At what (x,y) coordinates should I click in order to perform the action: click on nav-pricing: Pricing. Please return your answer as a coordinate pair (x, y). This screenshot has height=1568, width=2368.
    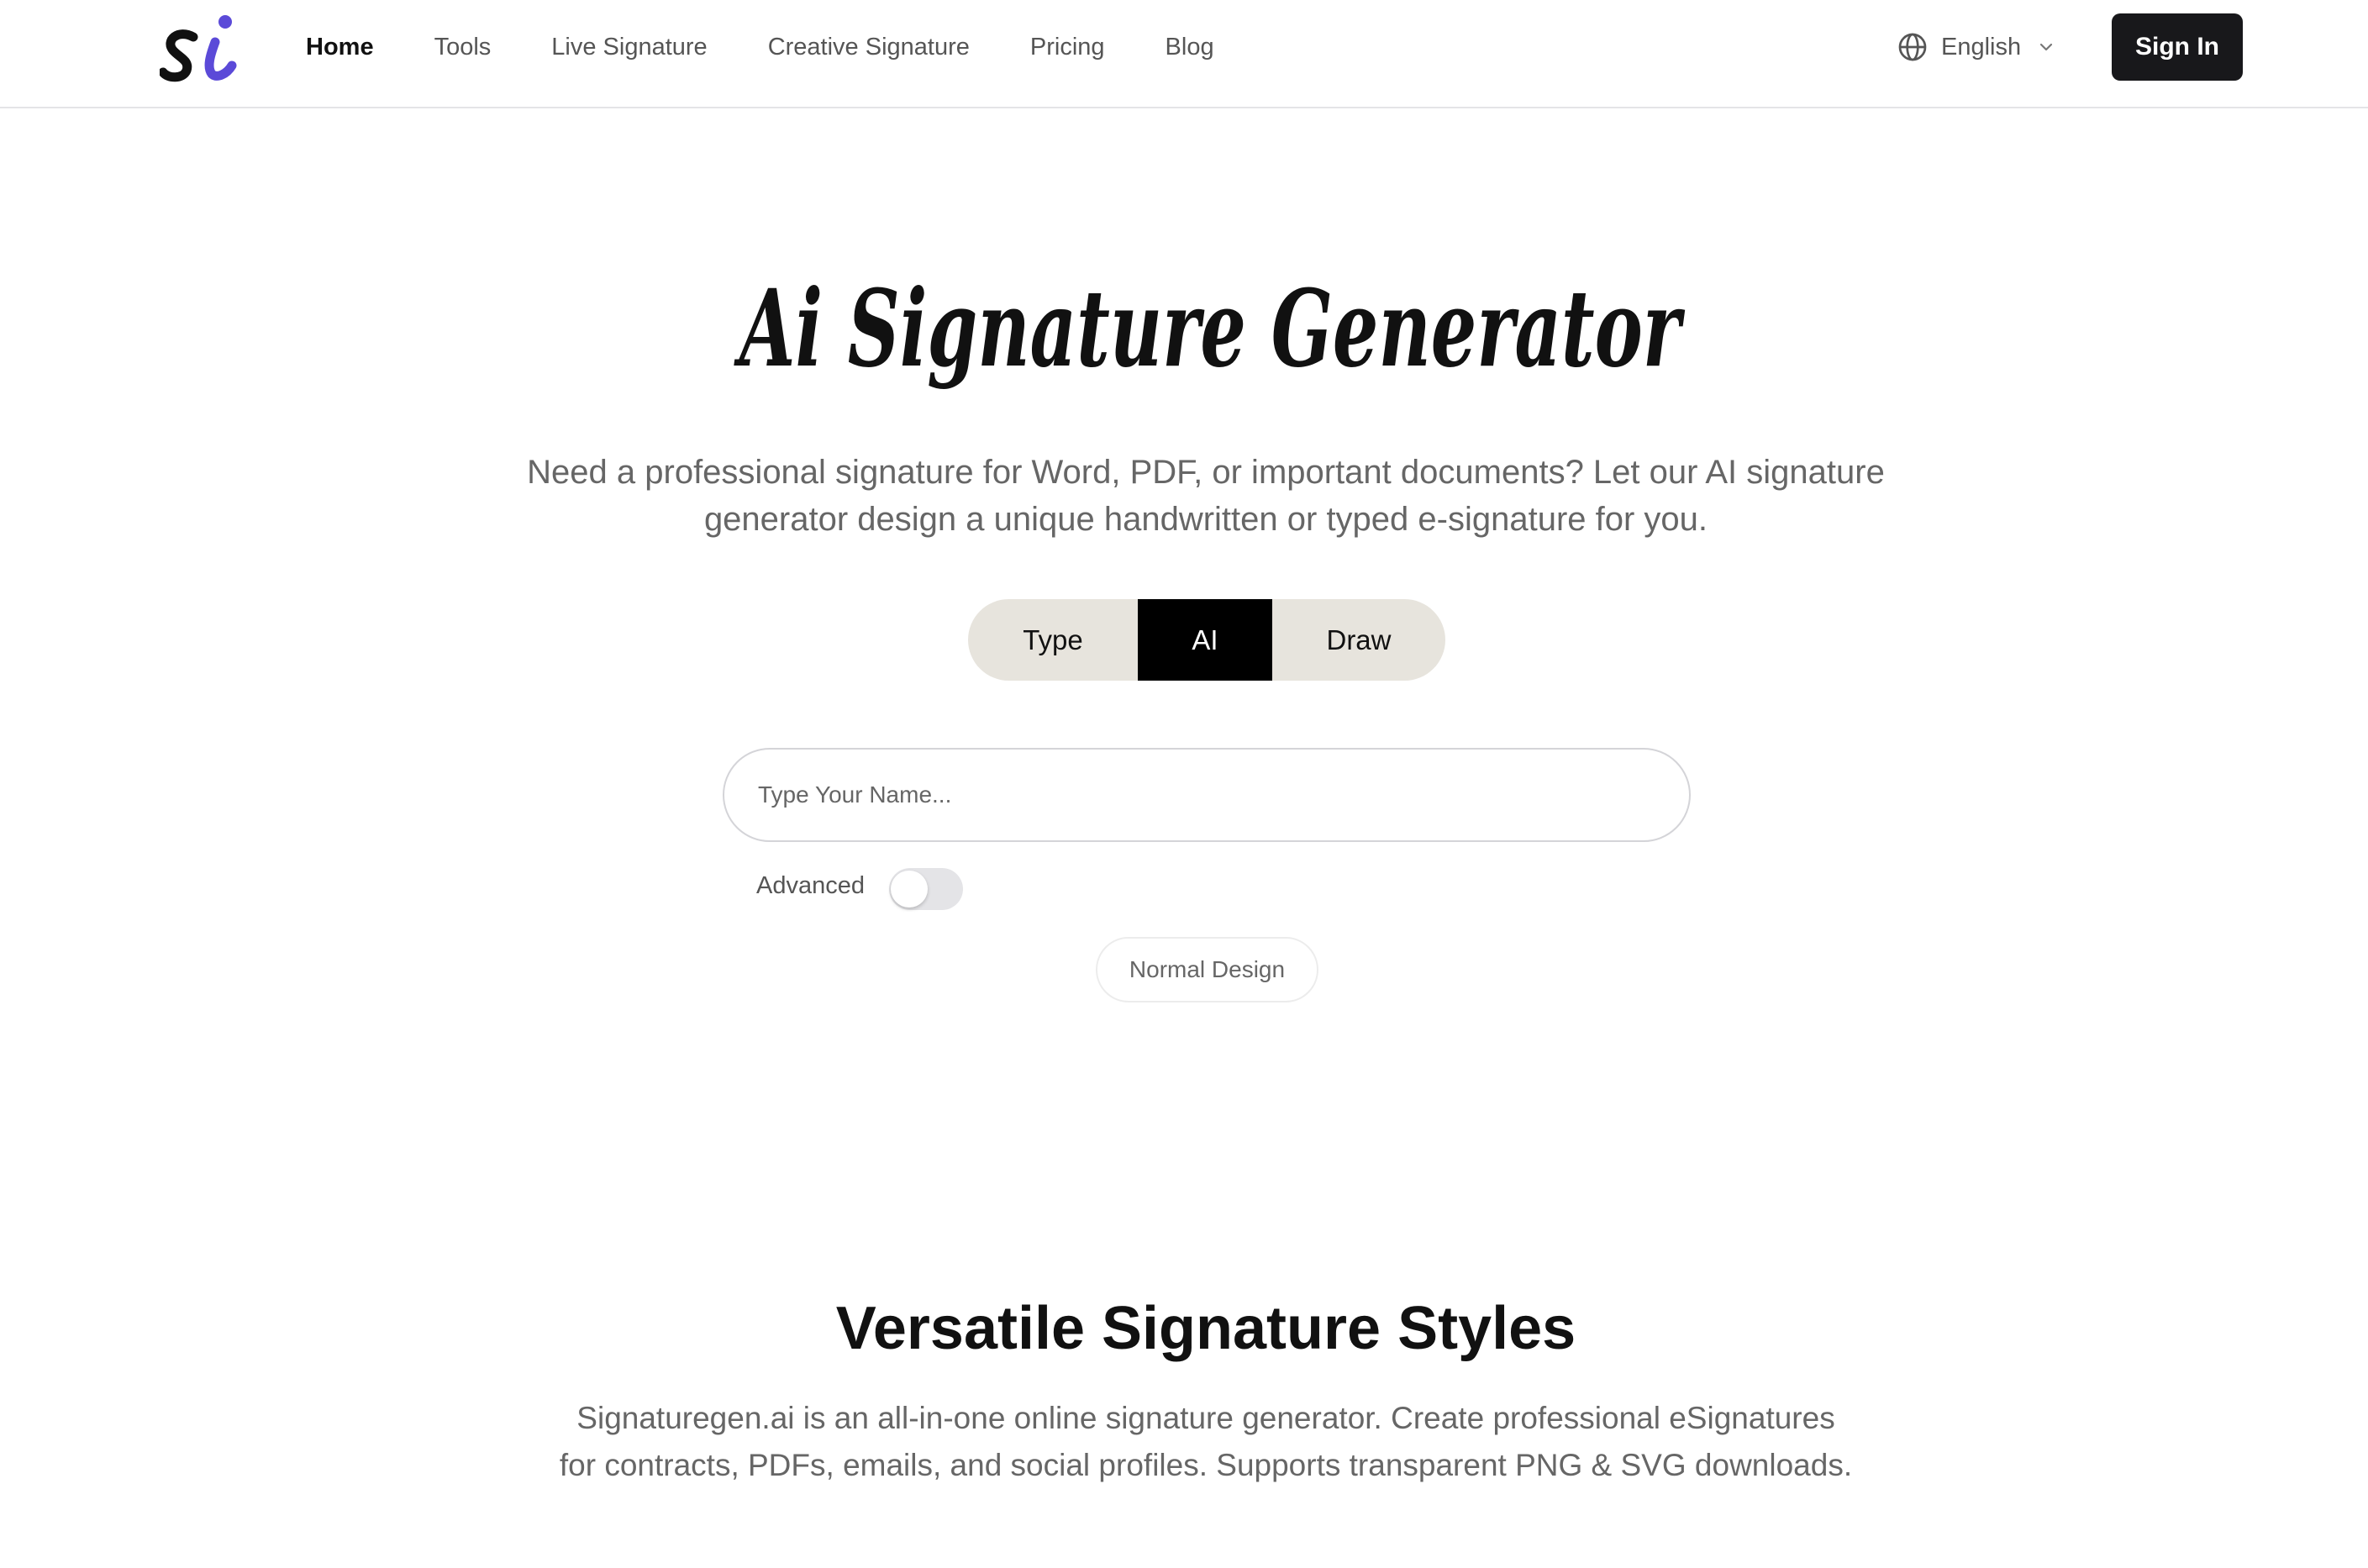
    Looking at the image, I should click on (1067, 47).